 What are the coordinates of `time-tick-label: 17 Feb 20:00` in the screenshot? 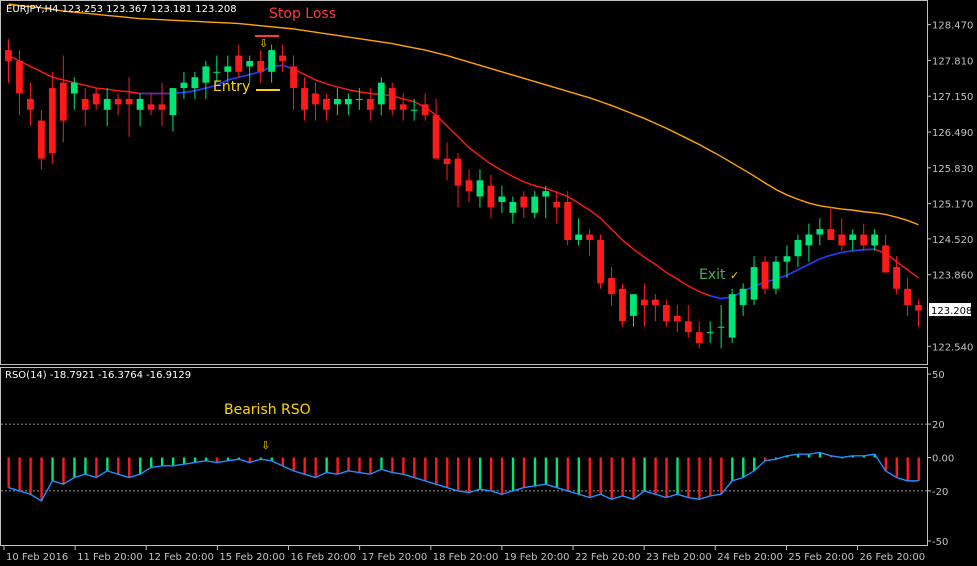 It's located at (395, 557).